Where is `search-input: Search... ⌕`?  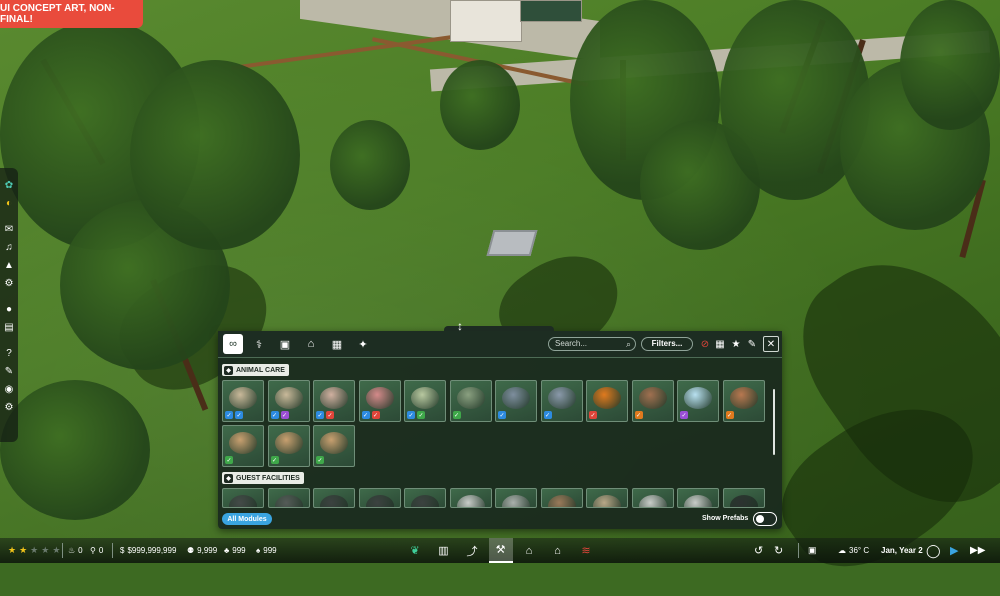
search-input: Search... ⌕ is located at coordinates (592, 344).